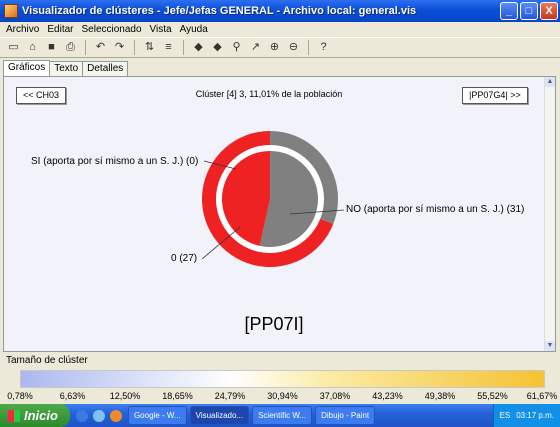  What do you see at coordinates (236, 47) in the screenshot?
I see `find-icon: ⚲` at bounding box center [236, 47].